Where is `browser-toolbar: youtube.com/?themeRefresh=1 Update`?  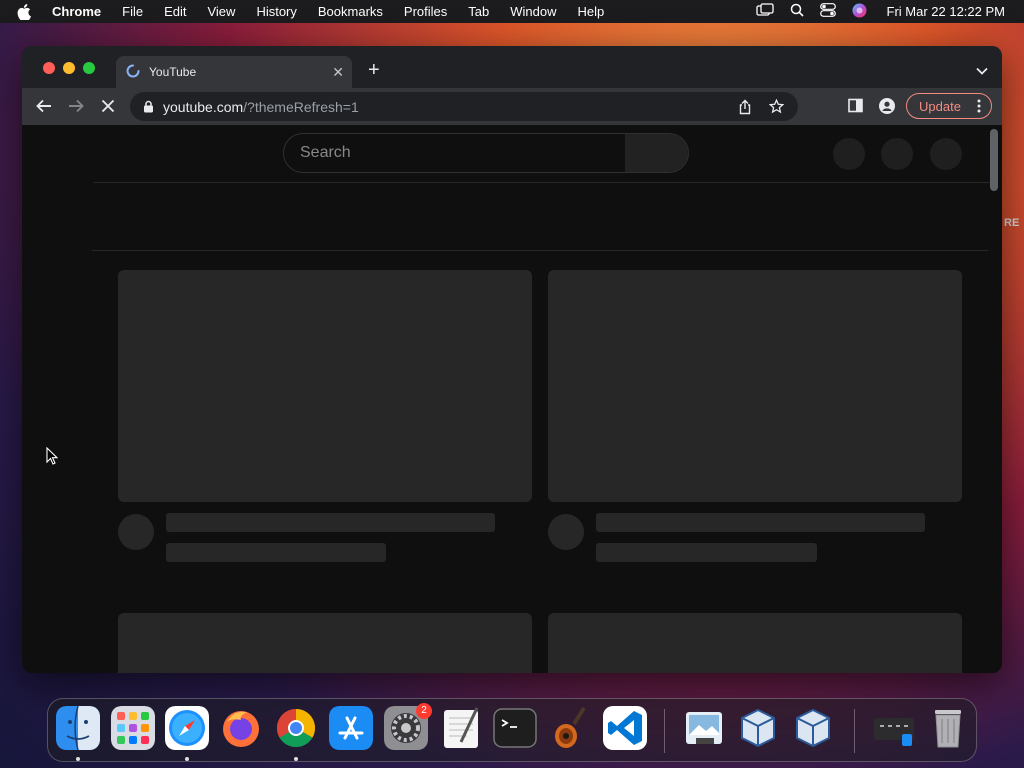
browser-toolbar: youtube.com/?themeRefresh=1 Update is located at coordinates (512, 106).